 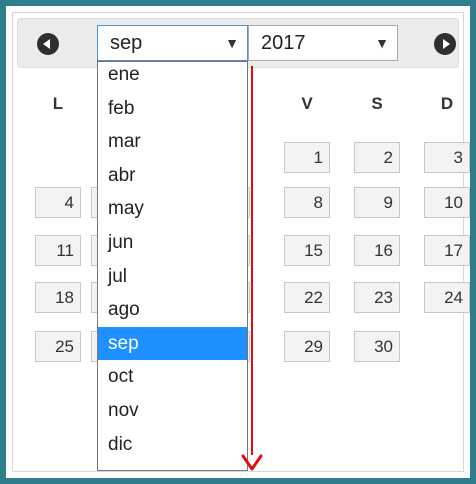 What do you see at coordinates (172, 444) in the screenshot?
I see `month-option-dic: dic` at bounding box center [172, 444].